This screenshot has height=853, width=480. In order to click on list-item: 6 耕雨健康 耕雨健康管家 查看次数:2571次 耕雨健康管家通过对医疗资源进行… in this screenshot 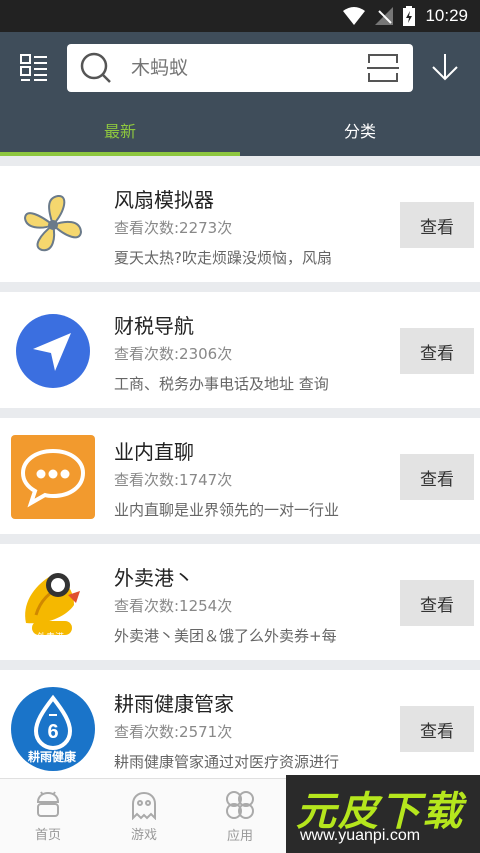, I will do `click(240, 728)`.